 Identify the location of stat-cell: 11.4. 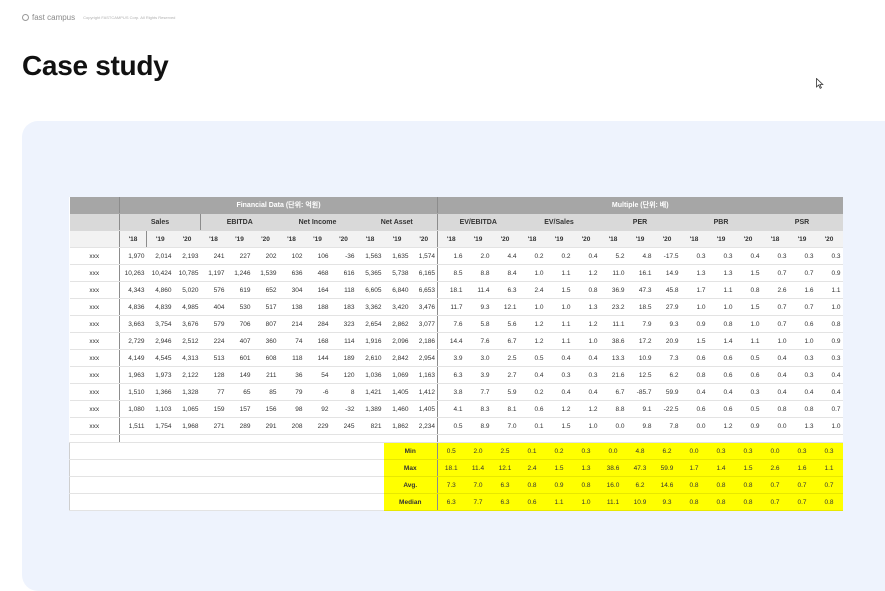
(478, 468).